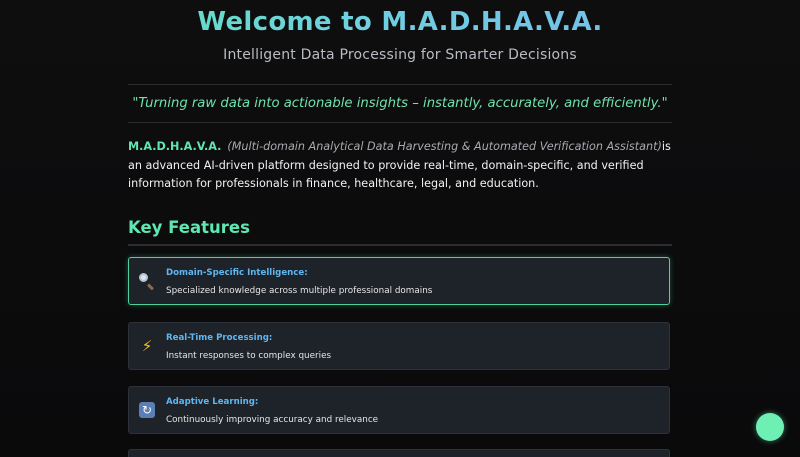  Describe the element at coordinates (399, 453) in the screenshot. I see `feature-card-partial` at that location.